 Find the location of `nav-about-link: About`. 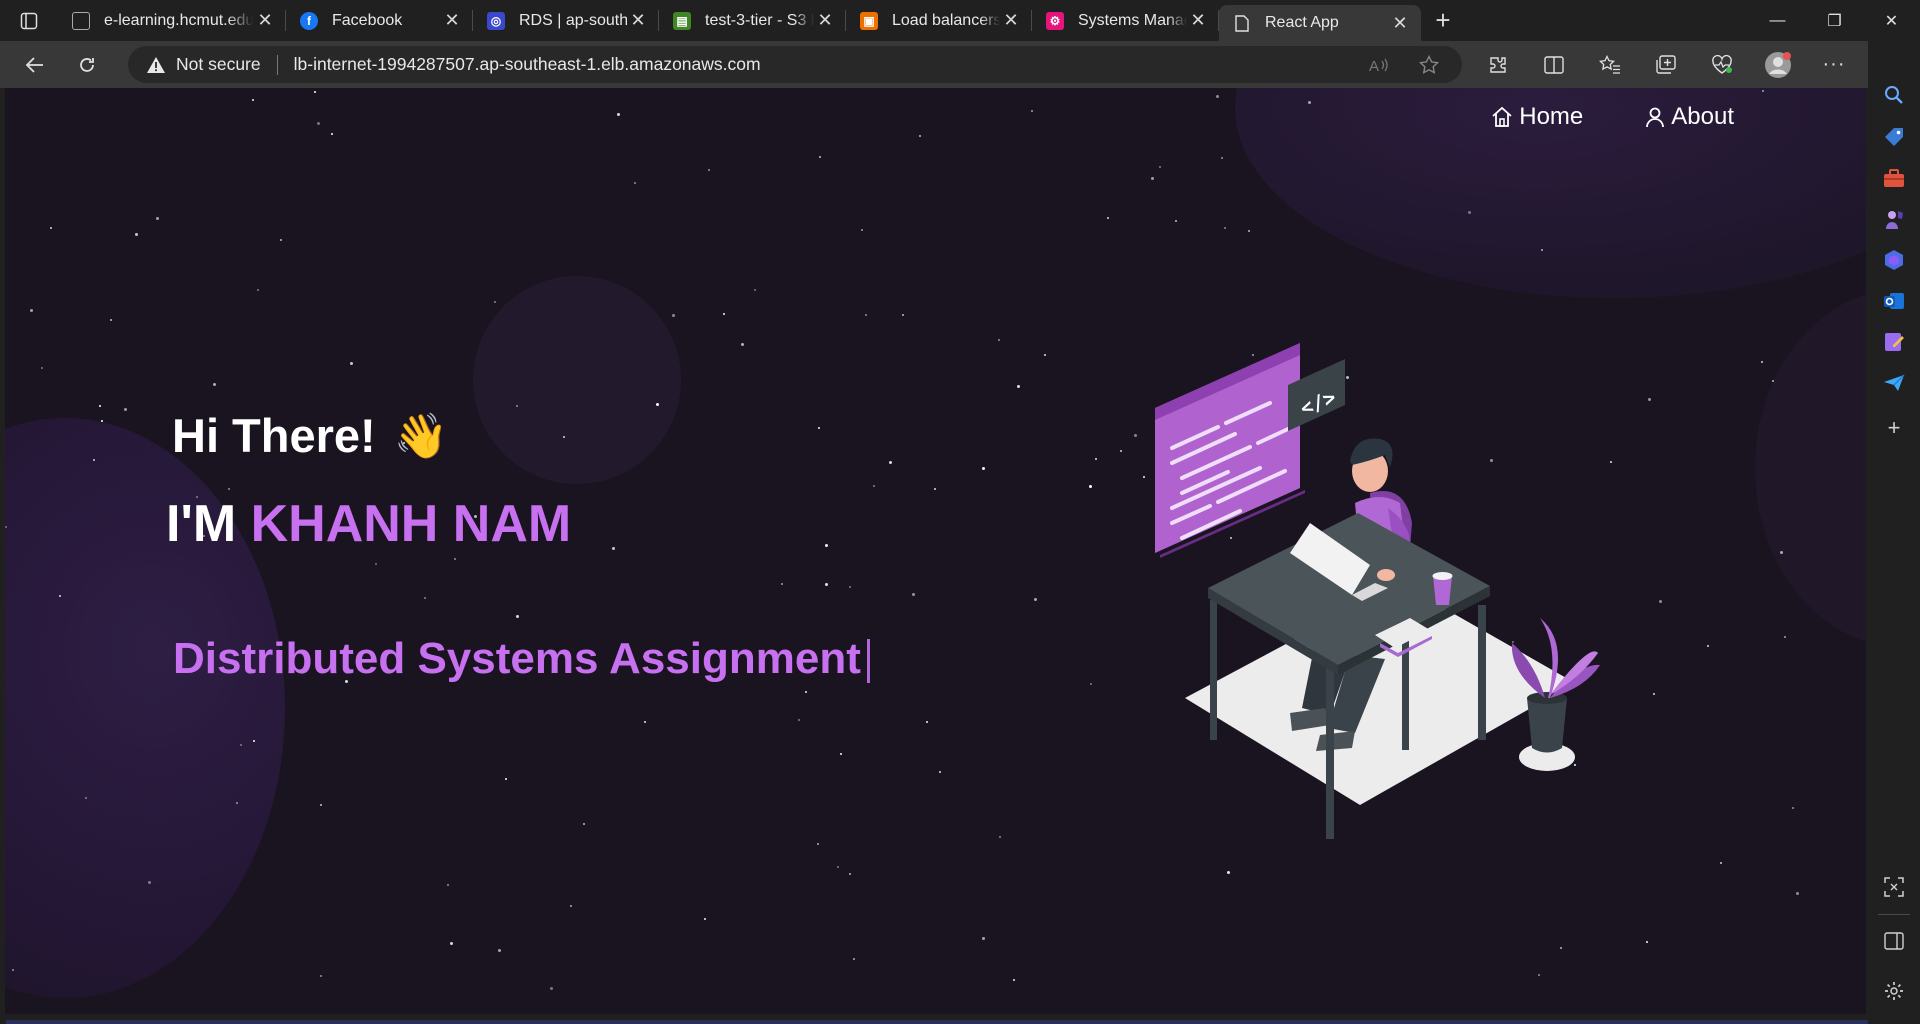

nav-about-link: About is located at coordinates (1689, 117).